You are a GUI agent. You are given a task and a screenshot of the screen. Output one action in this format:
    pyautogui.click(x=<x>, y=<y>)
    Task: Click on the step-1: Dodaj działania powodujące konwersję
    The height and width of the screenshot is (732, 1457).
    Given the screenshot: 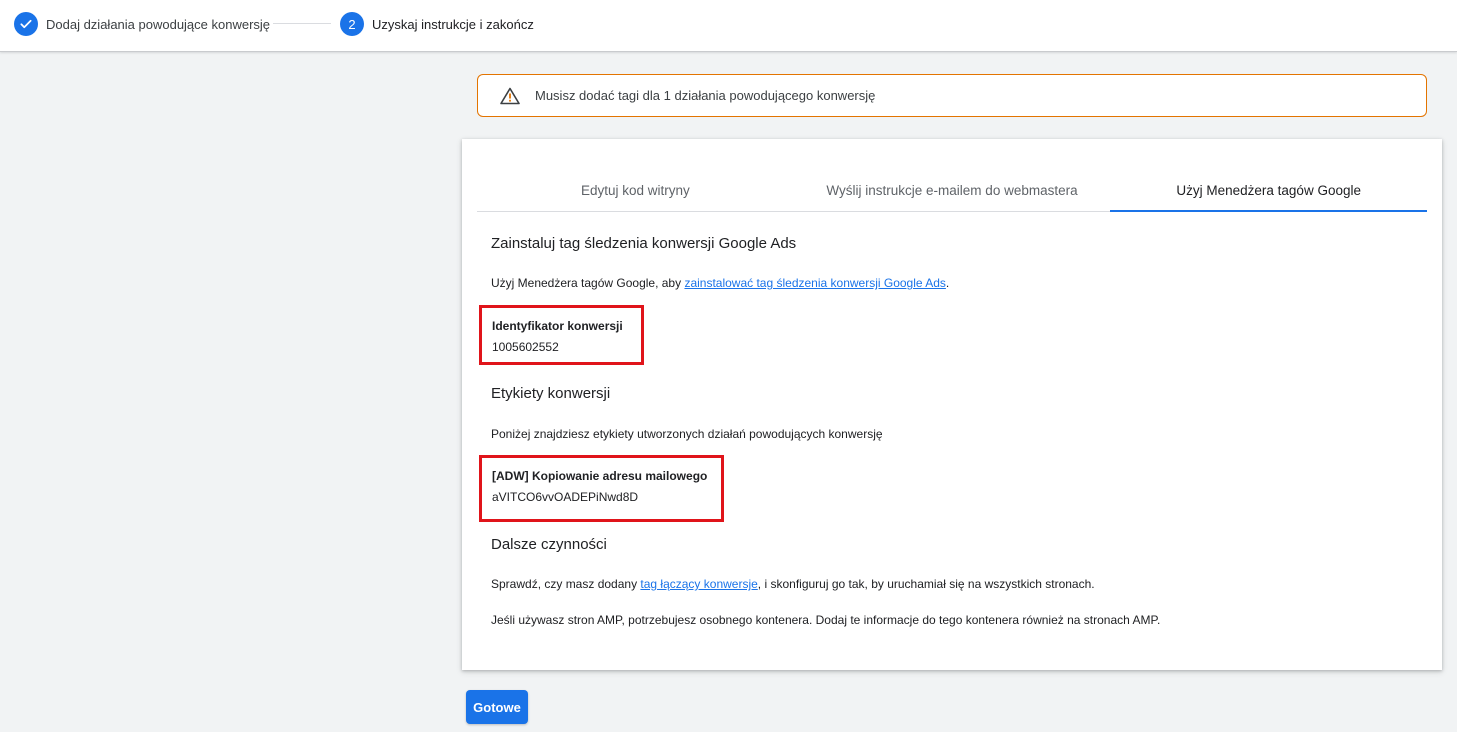 What is the action you would take?
    pyautogui.click(x=142, y=24)
    